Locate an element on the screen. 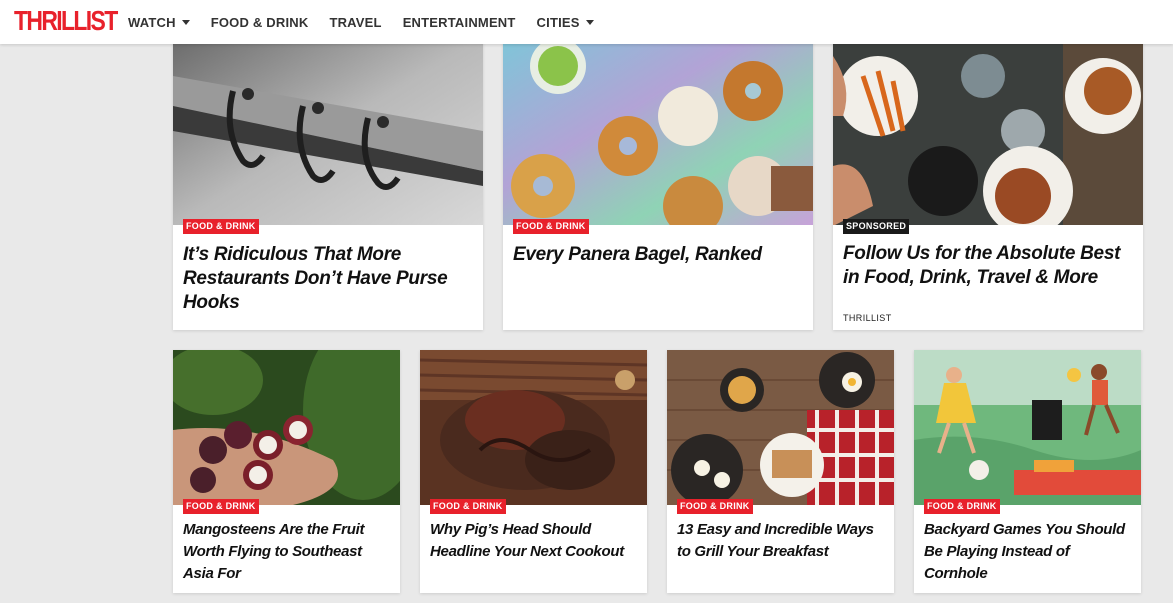 This screenshot has width=1173, height=603. backyard-games-illustration is located at coordinates (1027, 427).